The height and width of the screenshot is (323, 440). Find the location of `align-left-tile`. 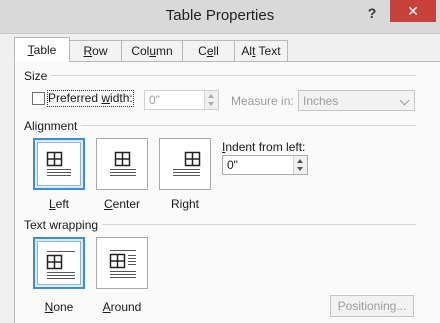

align-left-tile is located at coordinates (59, 164).